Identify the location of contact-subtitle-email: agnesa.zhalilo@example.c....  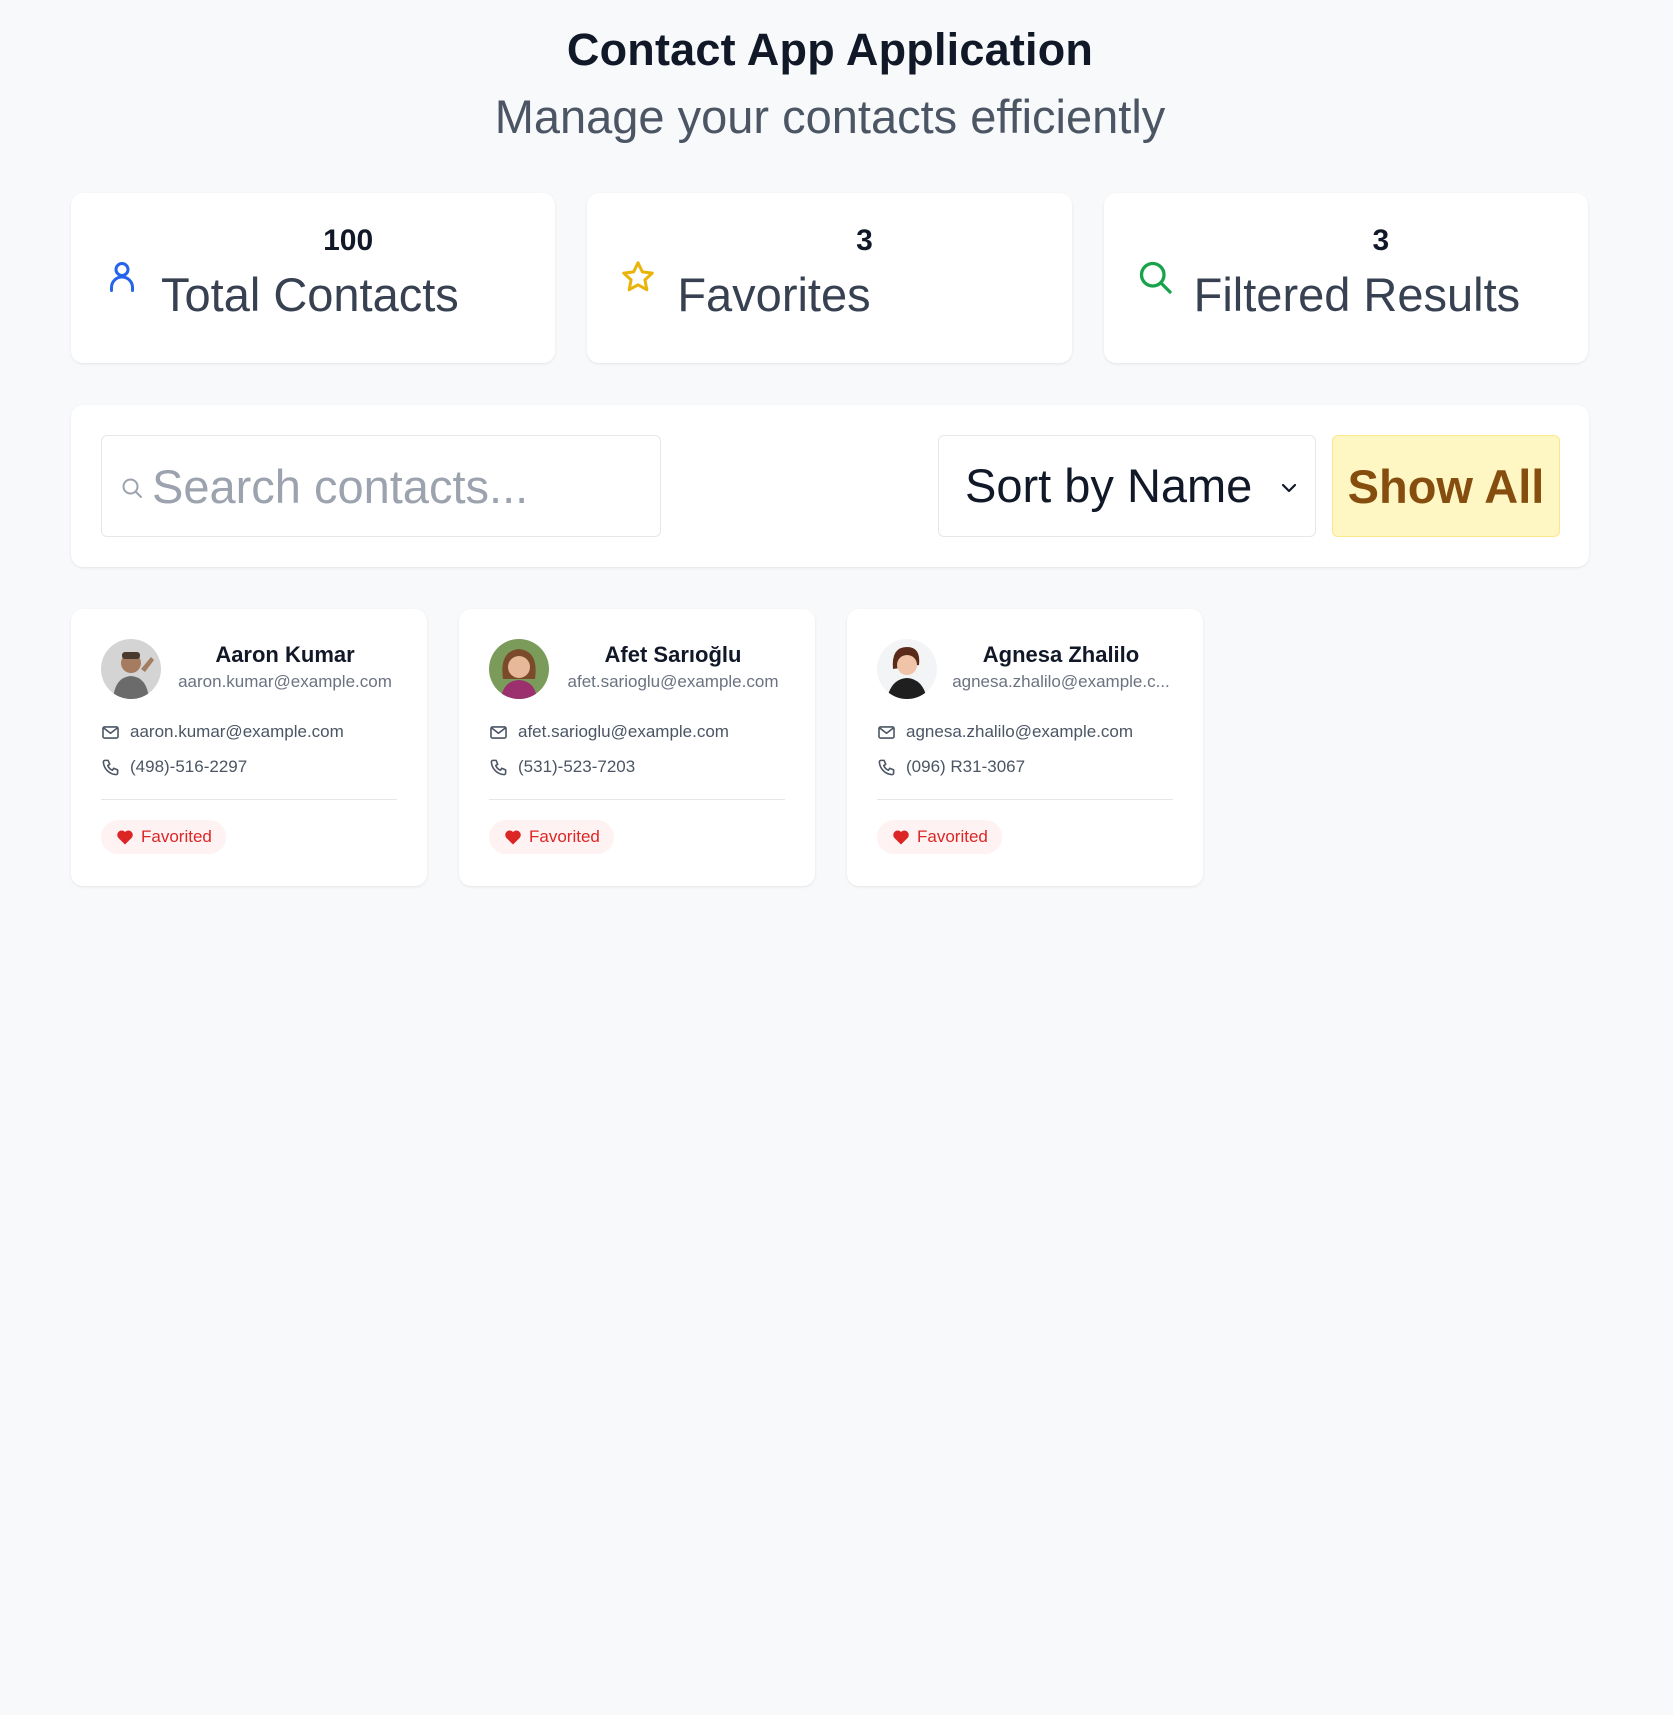
(1061, 681).